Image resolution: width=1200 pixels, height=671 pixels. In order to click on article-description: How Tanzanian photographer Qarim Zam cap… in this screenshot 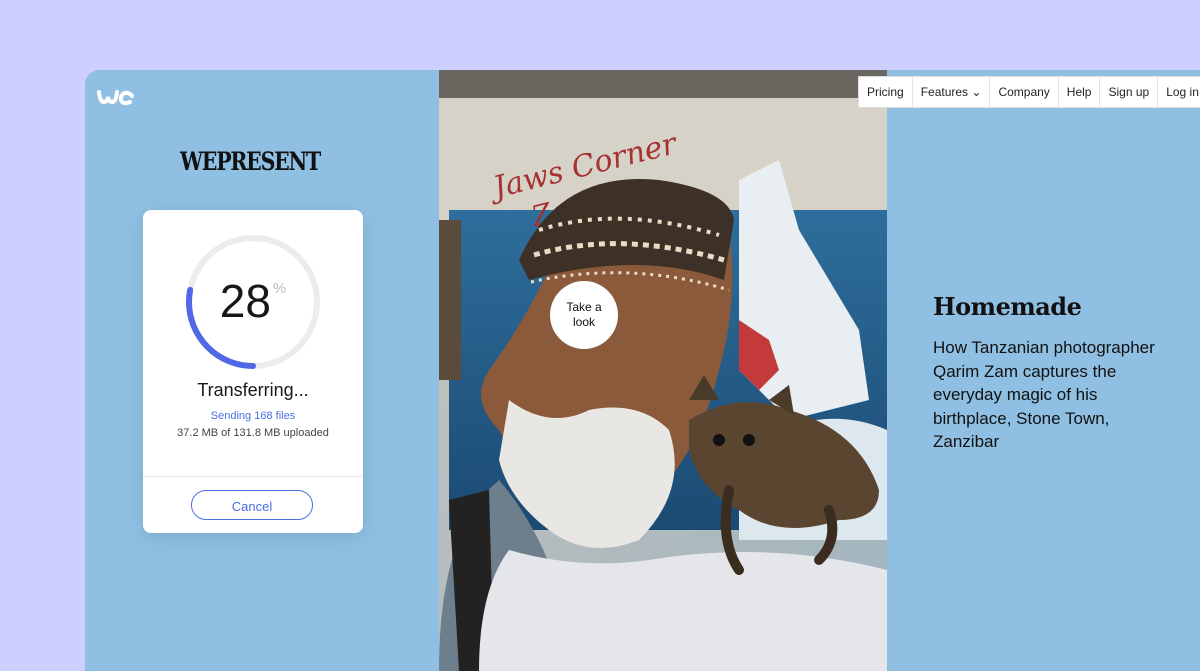, I will do `click(1044, 394)`.